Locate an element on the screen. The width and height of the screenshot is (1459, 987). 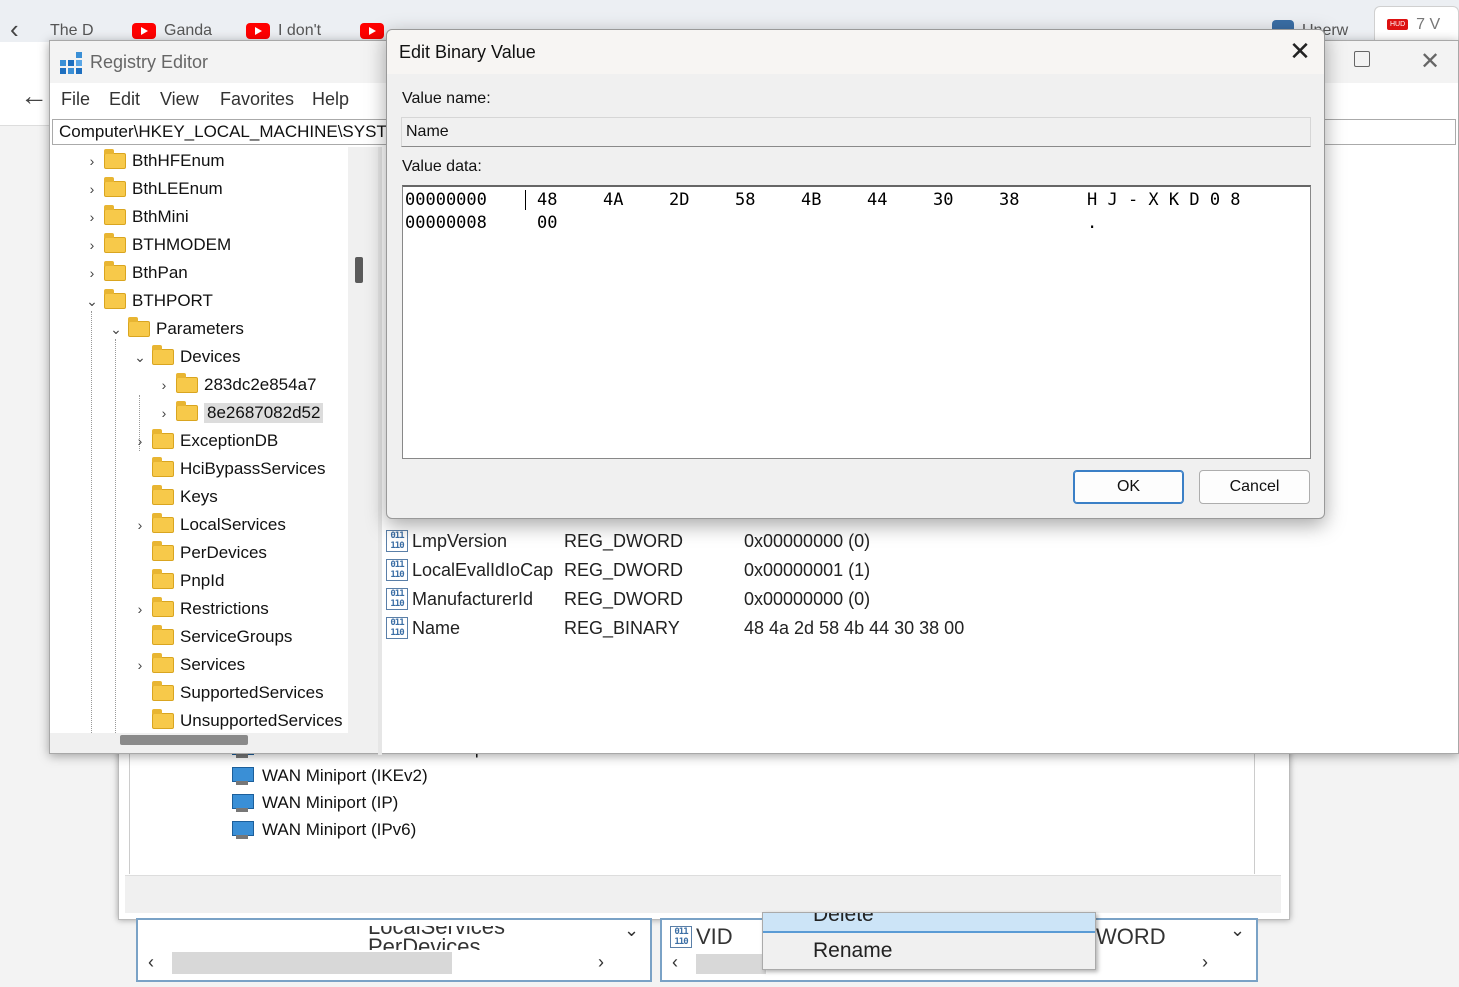
tab-scroll-left-icon: ‹ is located at coordinates (14, 29).